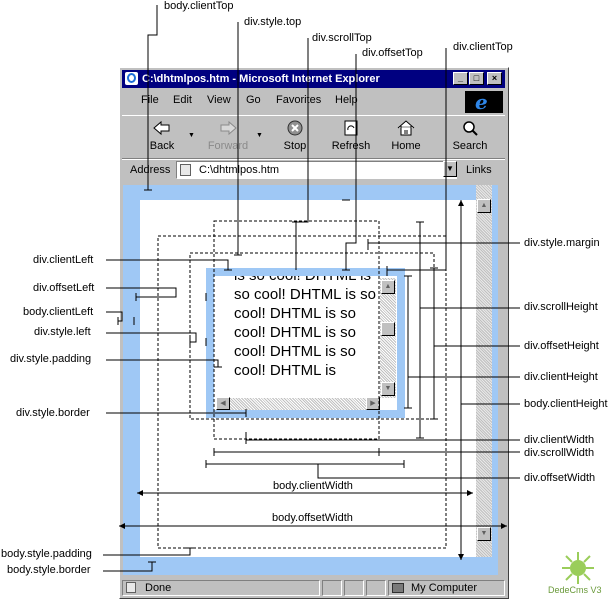 Image resolution: width=608 pixels, height=599 pixels. What do you see at coordinates (151, 98) in the screenshot?
I see `leader-body-clientTop` at bounding box center [151, 98].